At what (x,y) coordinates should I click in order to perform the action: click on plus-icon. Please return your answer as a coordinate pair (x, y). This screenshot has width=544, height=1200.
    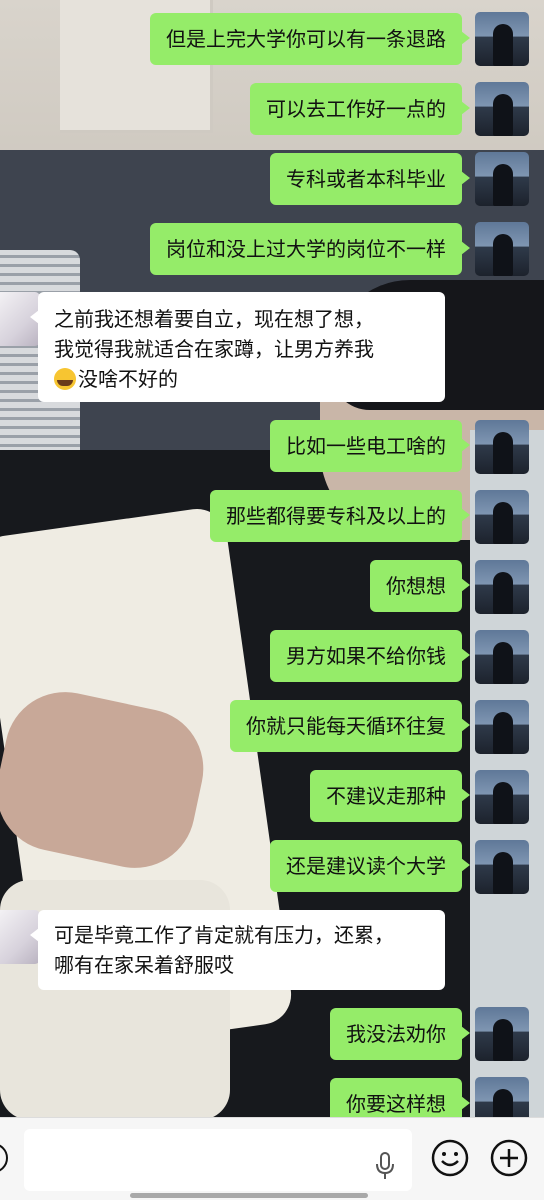
    Looking at the image, I should click on (509, 1158).